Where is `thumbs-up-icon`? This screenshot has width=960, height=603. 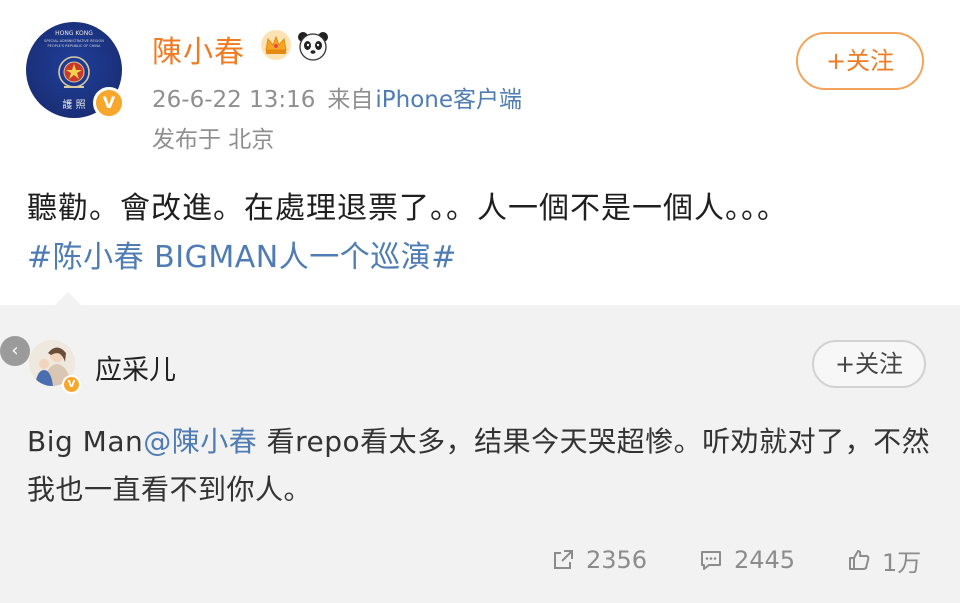 thumbs-up-icon is located at coordinates (859, 560).